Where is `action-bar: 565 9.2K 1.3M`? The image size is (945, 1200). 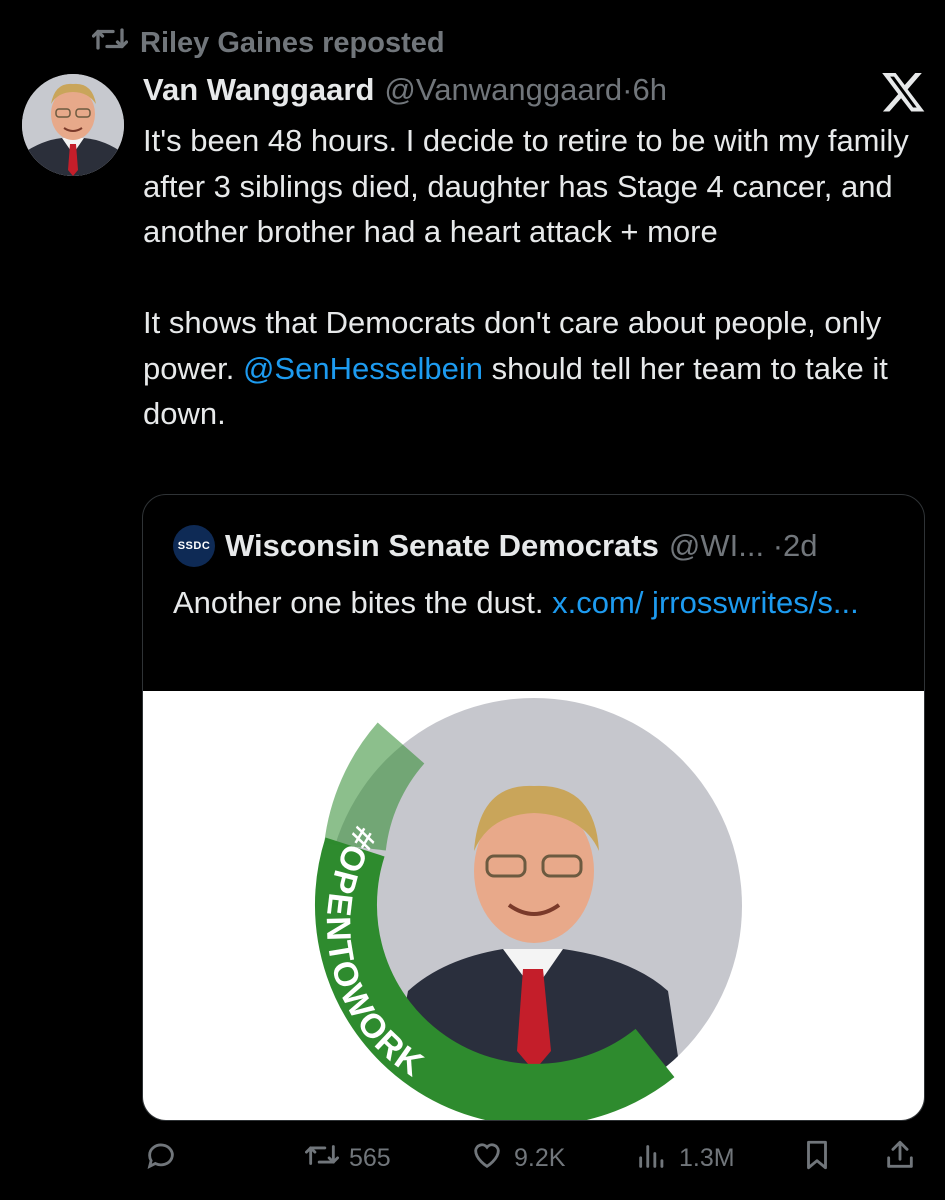
action-bar: 565 9.2K 1.3M is located at coordinates (472, 1160).